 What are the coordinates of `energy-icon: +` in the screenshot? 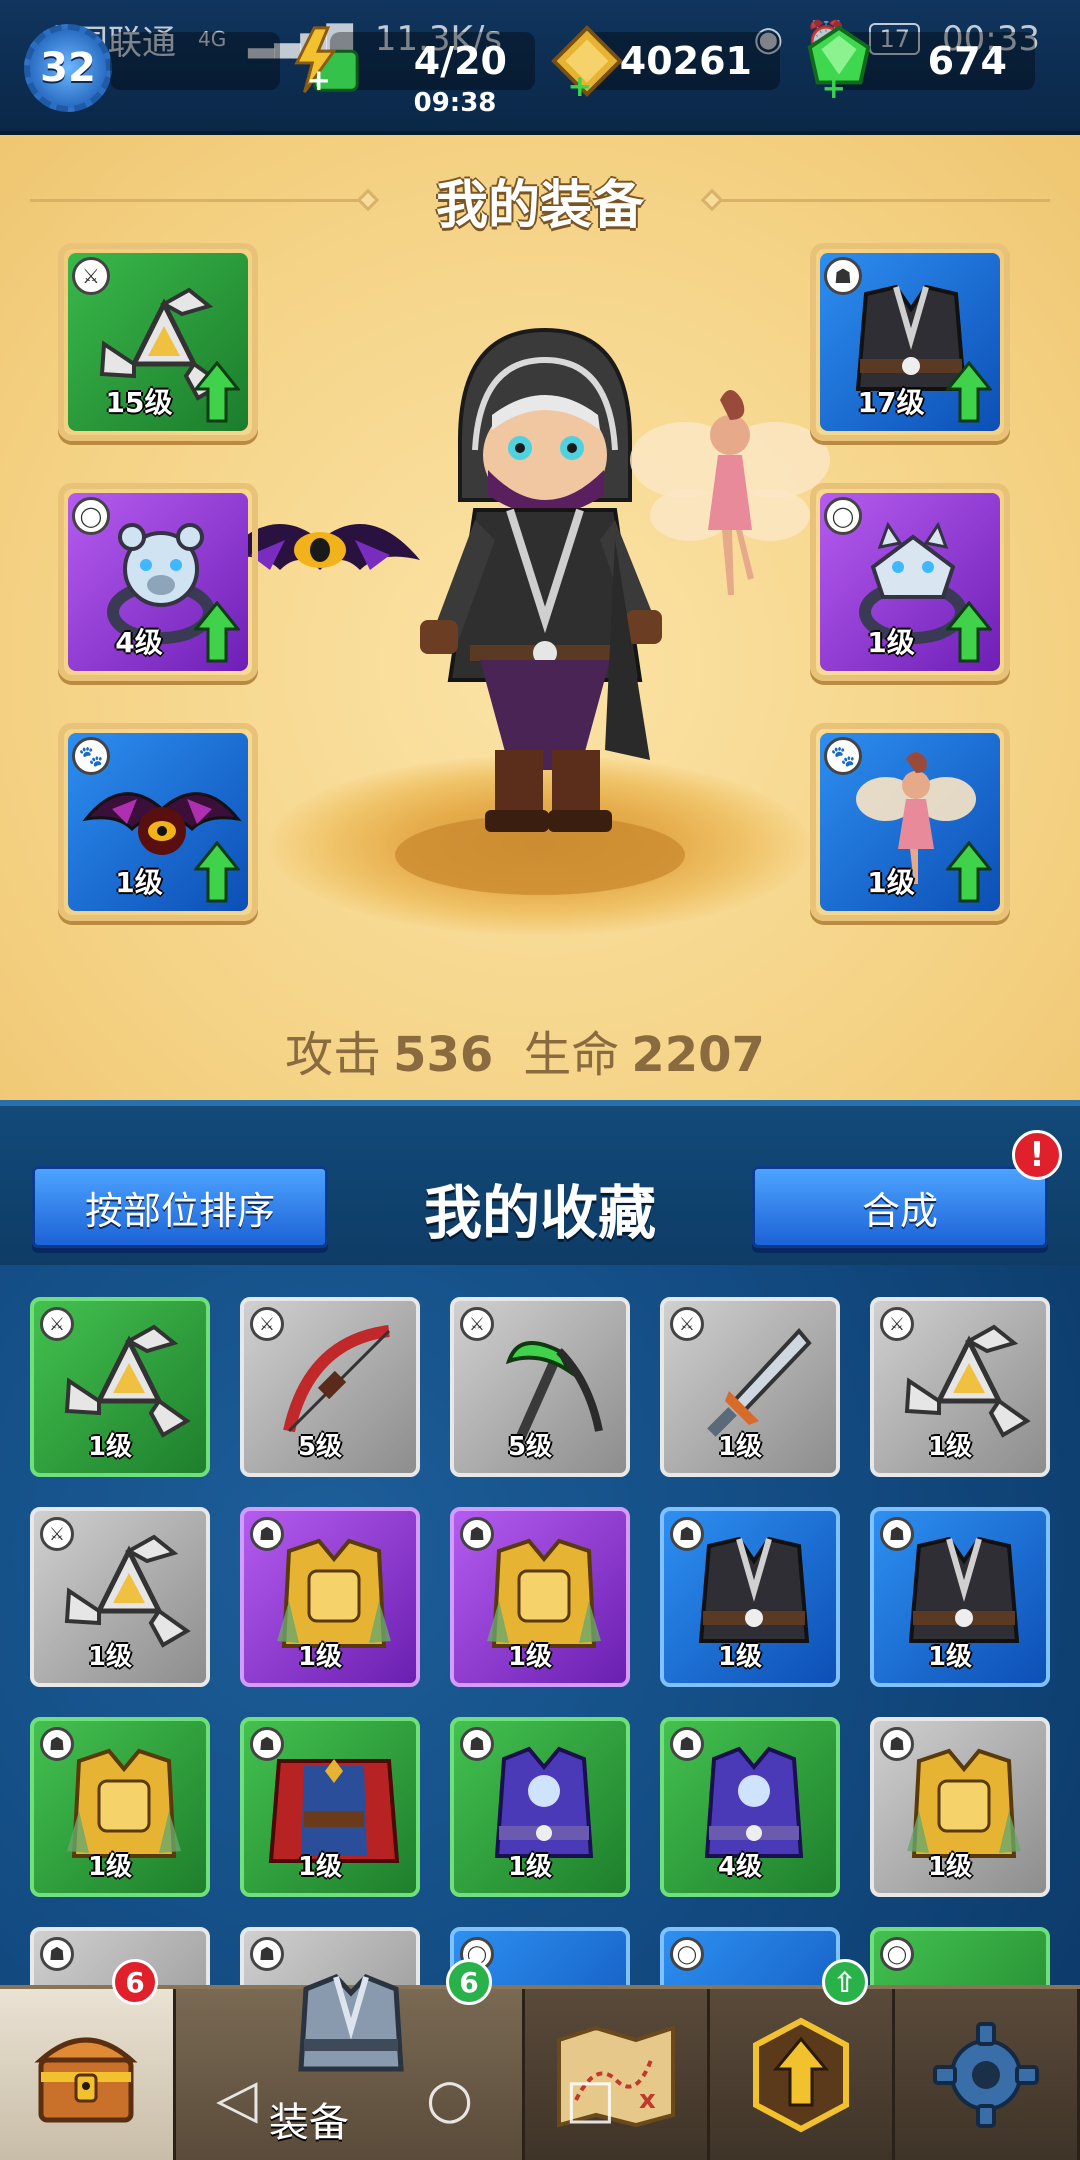 It's located at (324, 61).